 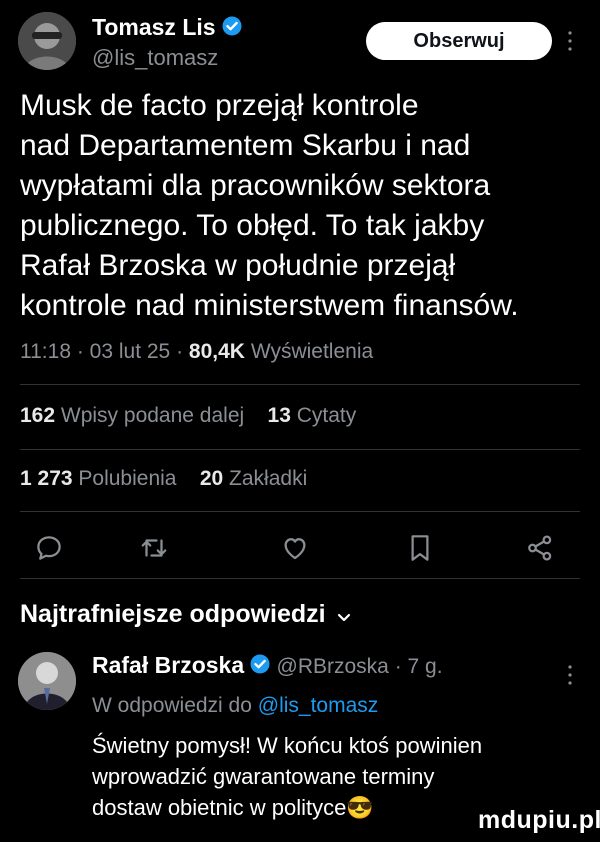 I want to click on chevron-down-icon, so click(x=344, y=615).